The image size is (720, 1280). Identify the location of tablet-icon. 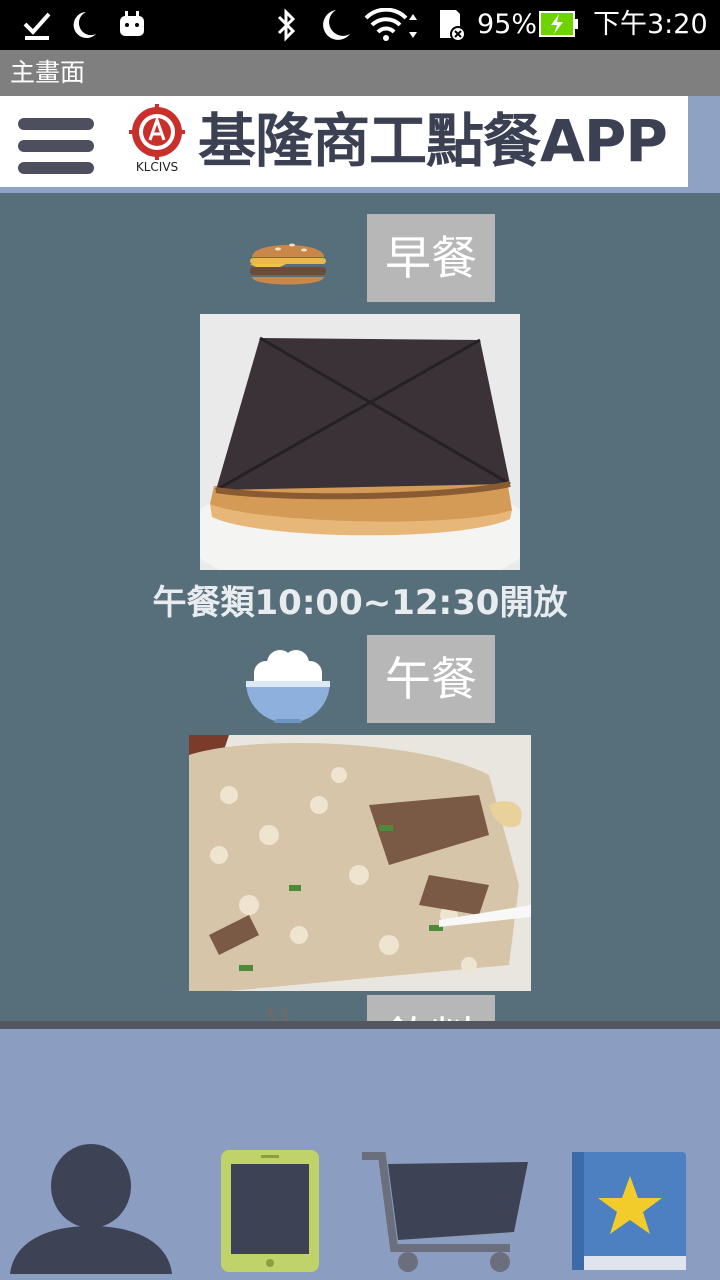
(270, 1211).